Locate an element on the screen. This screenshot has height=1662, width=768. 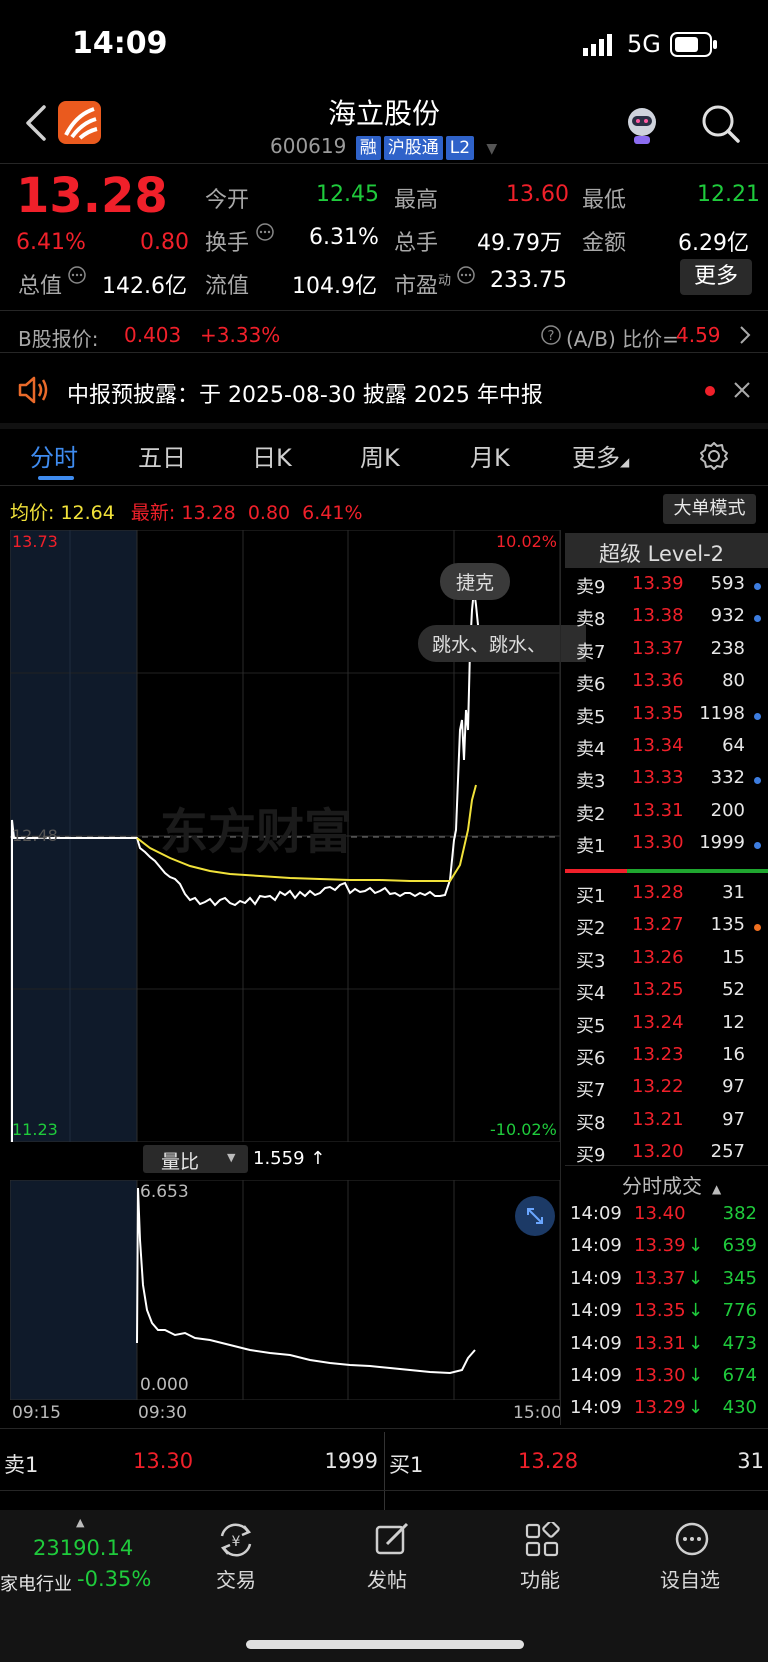
pe-label: 市盈动 is located at coordinates (423, 286).